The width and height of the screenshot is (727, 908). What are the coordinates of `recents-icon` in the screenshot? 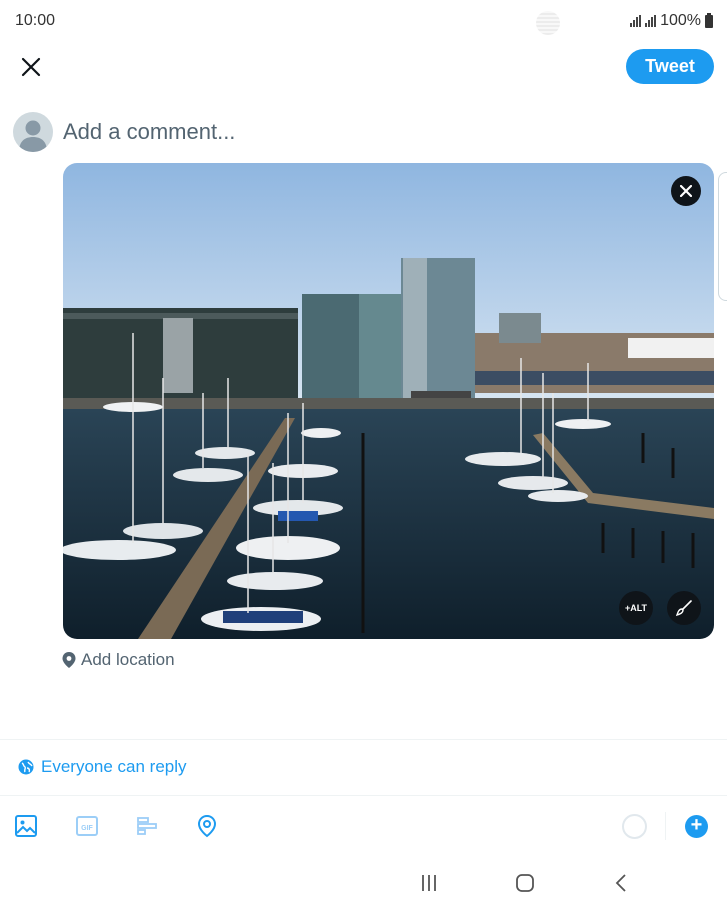 It's located at (429, 883).